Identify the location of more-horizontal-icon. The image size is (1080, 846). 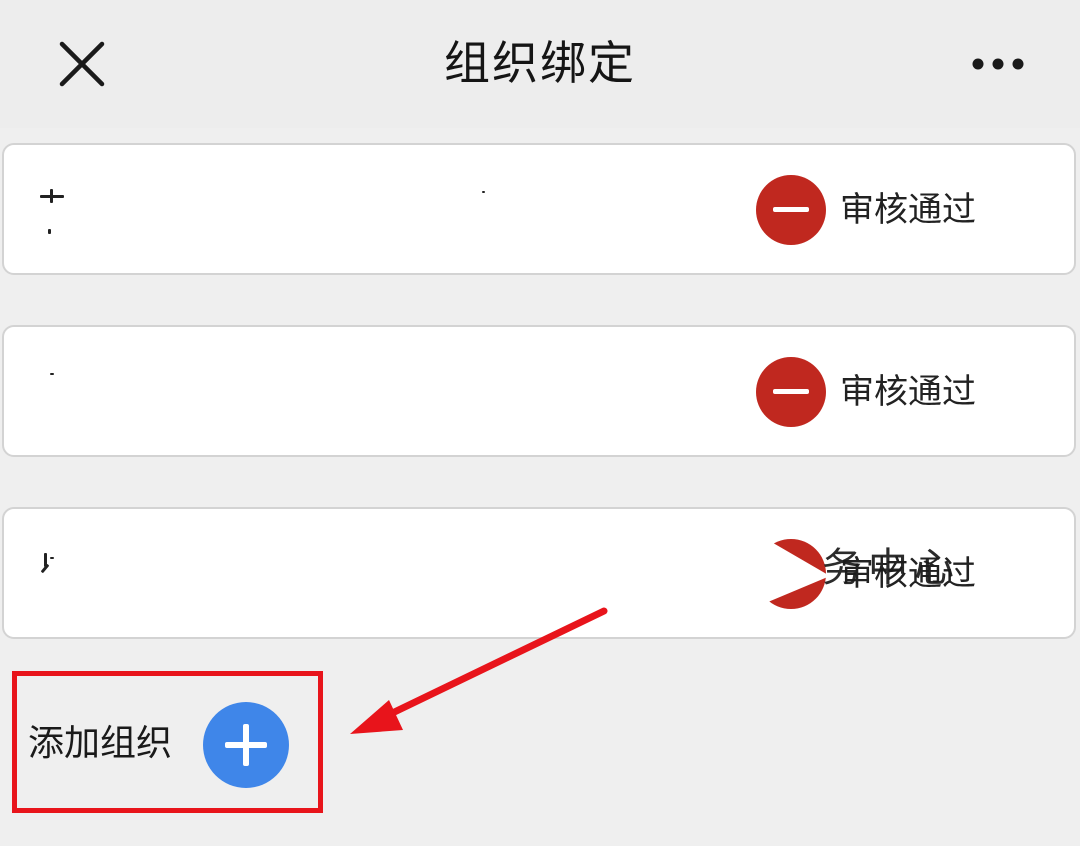
(998, 64).